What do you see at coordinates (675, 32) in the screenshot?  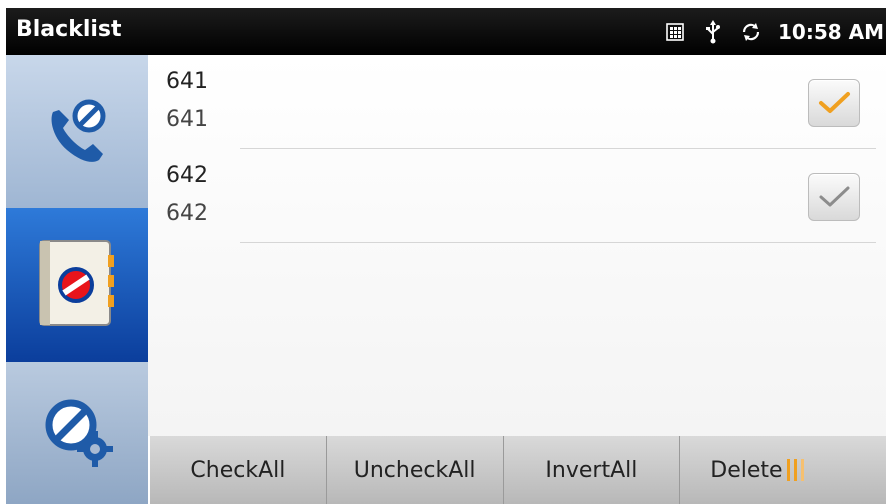 I see `keypad-icon` at bounding box center [675, 32].